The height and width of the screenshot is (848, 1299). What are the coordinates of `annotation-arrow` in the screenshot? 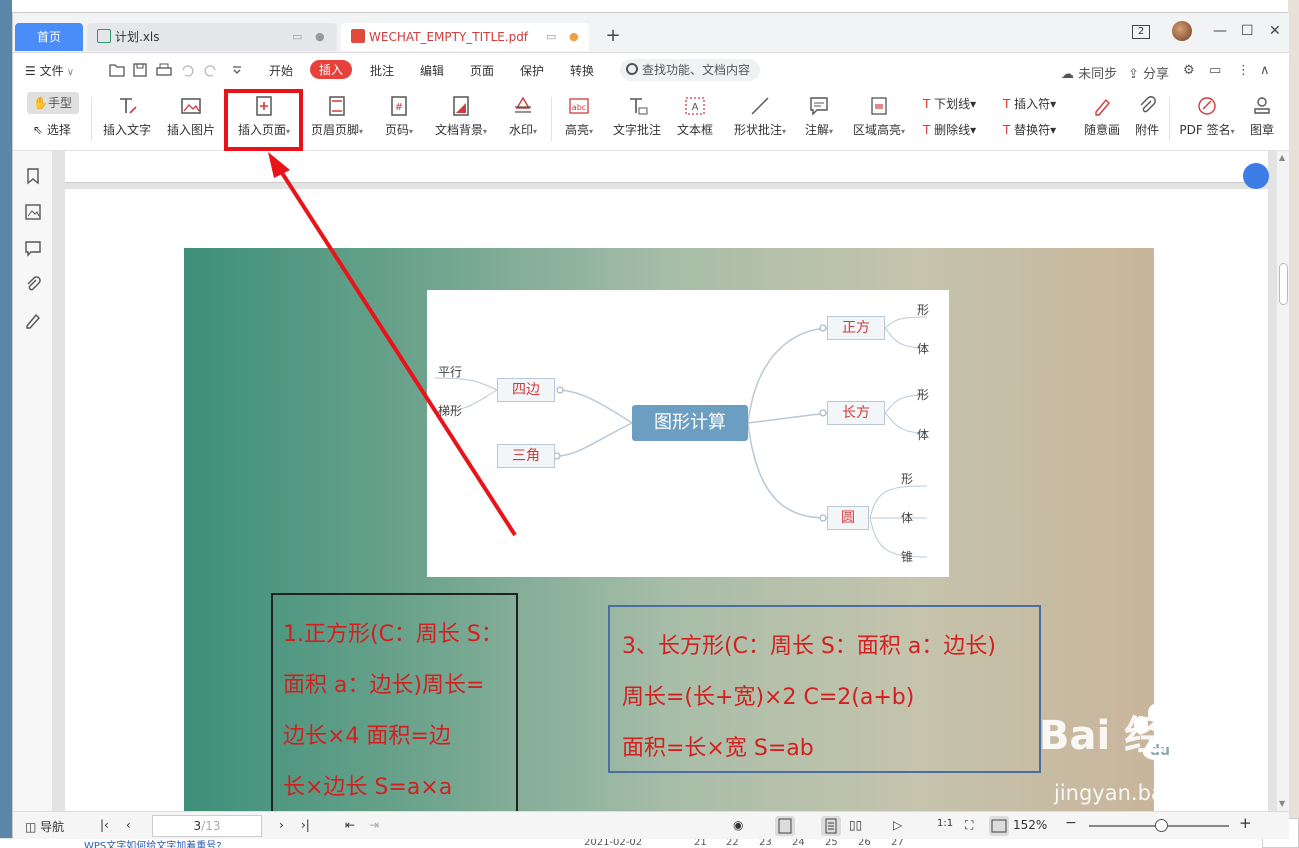 It's located at (392, 344).